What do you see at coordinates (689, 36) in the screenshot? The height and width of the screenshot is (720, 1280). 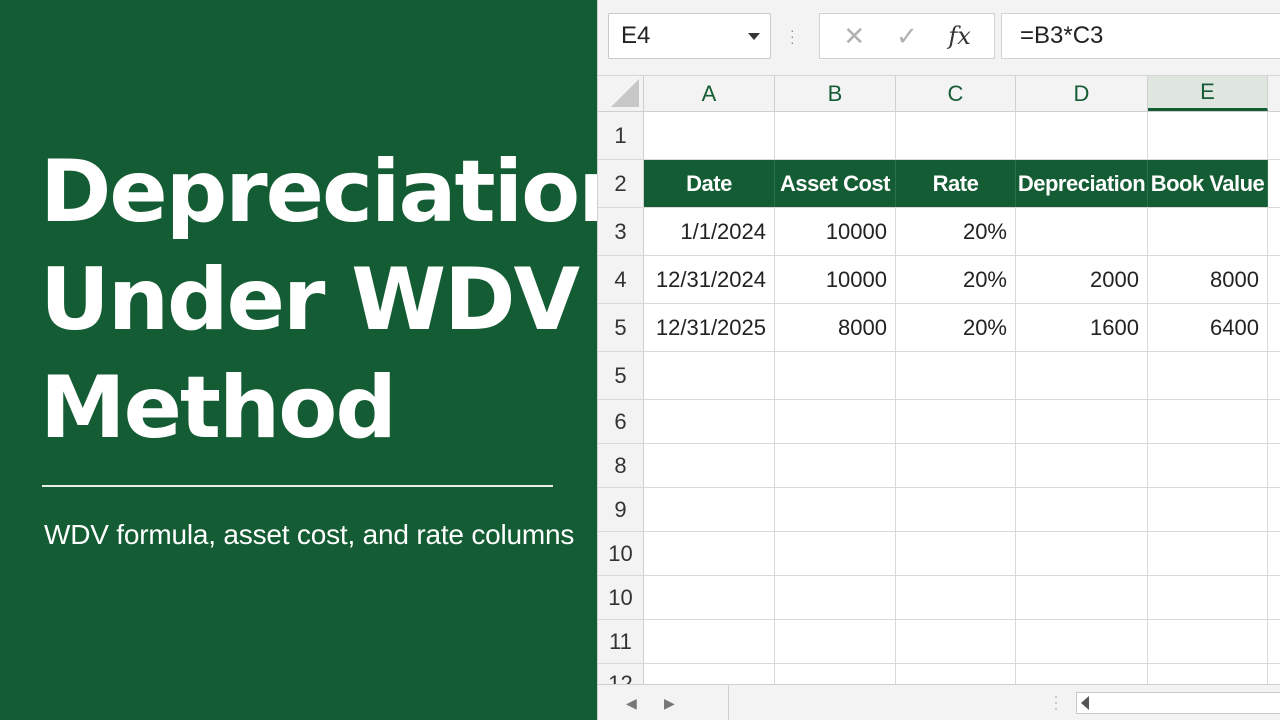 I see `name-box: E4` at bounding box center [689, 36].